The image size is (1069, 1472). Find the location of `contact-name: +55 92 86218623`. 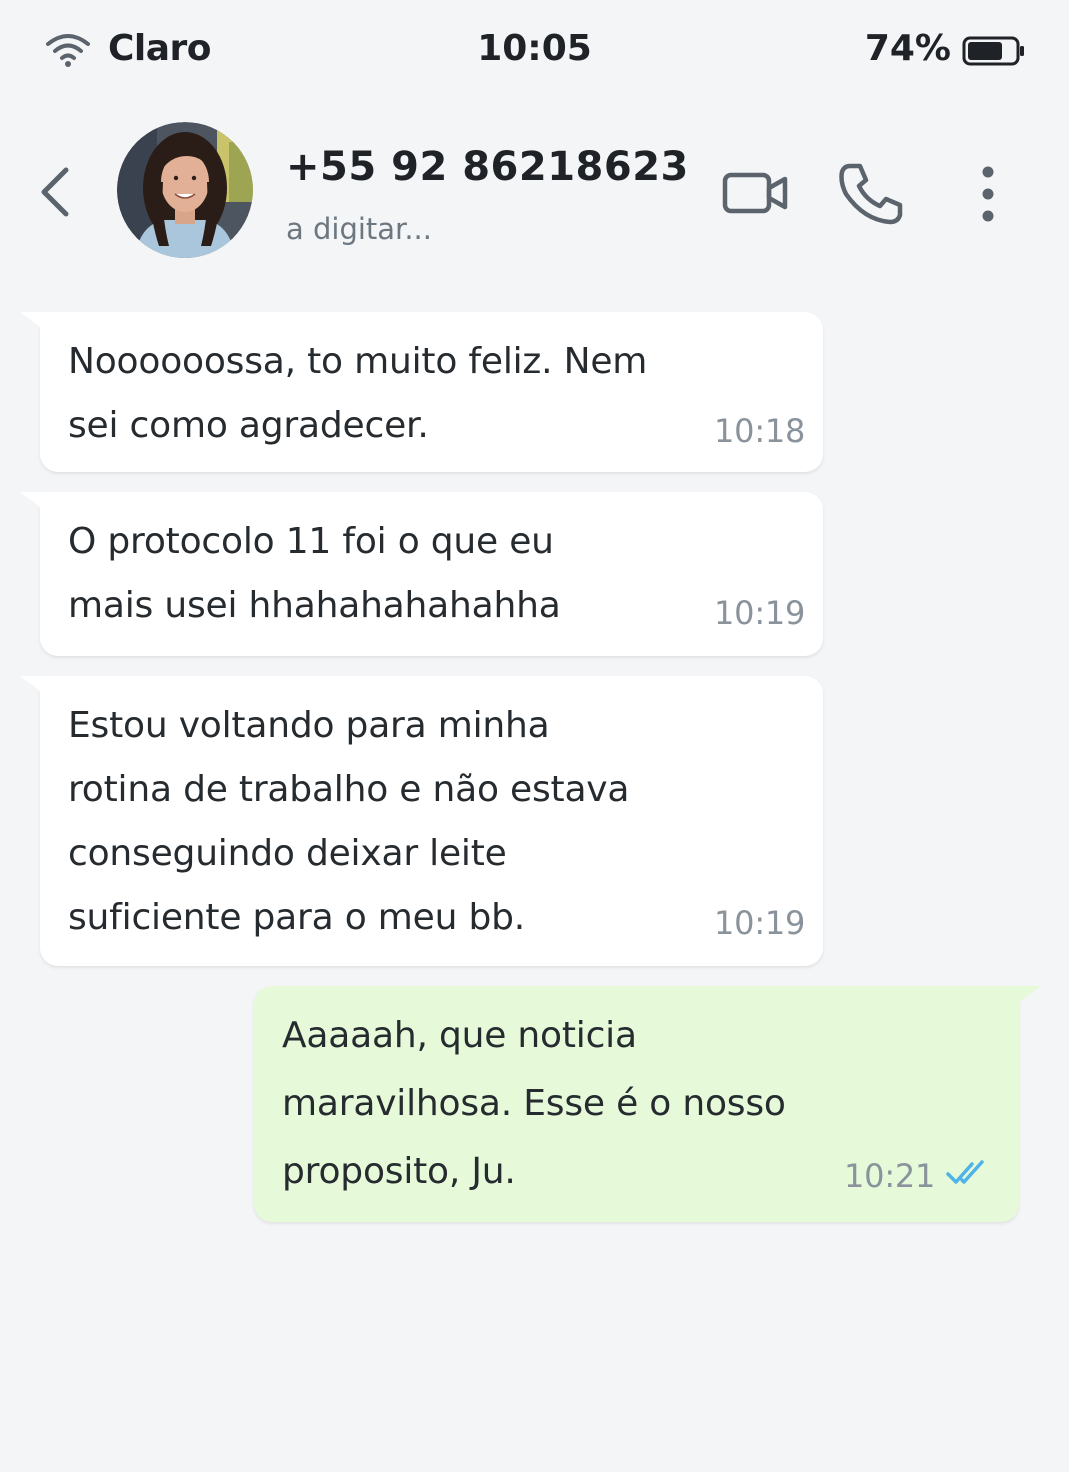

contact-name: +55 92 86218623 is located at coordinates (487, 167).